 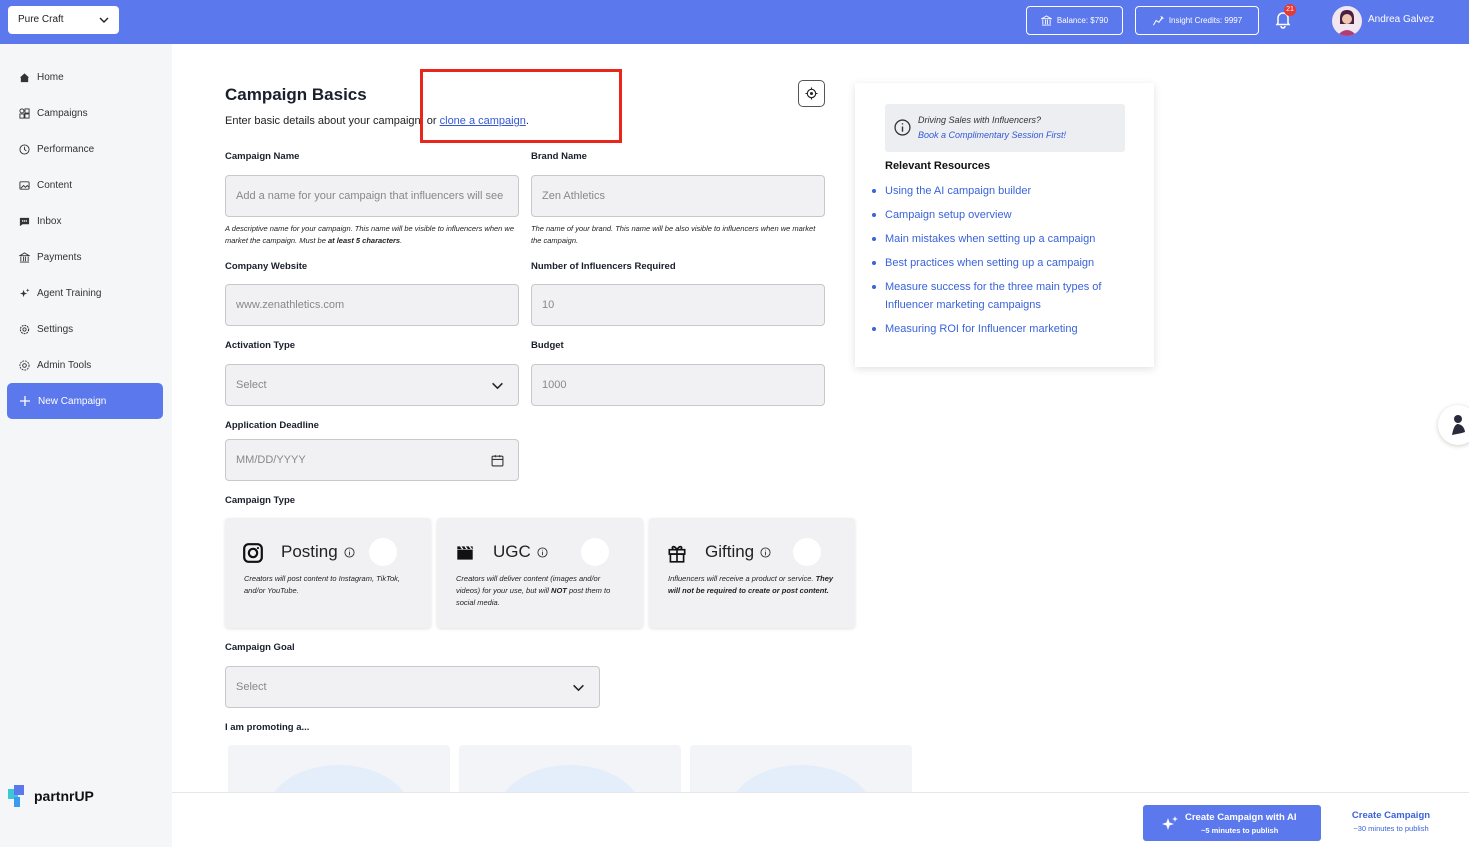 What do you see at coordinates (521, 106) in the screenshot?
I see `highlight-box` at bounding box center [521, 106].